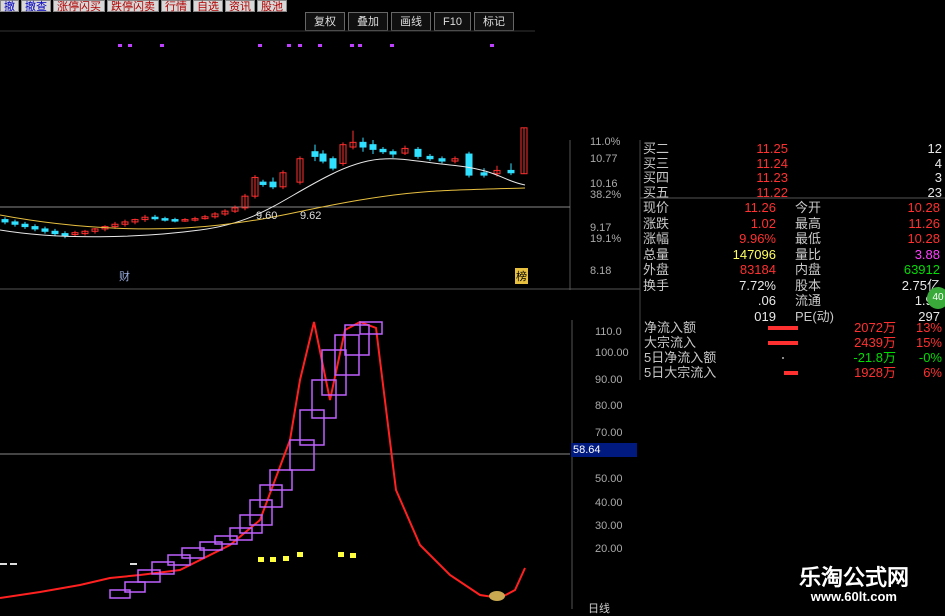  What do you see at coordinates (874, 357) in the screenshot?
I see `flow-value: -21.8万` at bounding box center [874, 357].